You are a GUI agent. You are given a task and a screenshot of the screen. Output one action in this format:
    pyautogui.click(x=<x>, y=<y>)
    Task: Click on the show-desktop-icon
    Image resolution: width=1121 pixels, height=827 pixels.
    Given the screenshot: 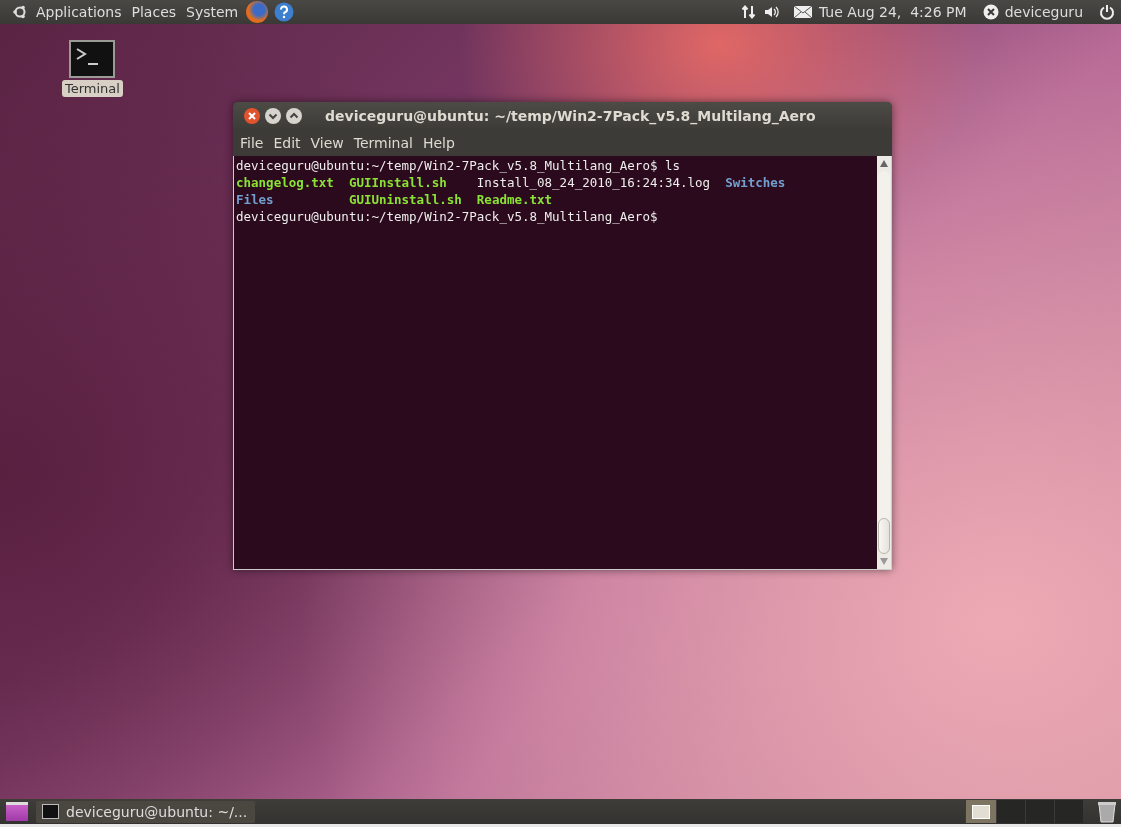 What is the action you would take?
    pyautogui.click(x=17, y=811)
    